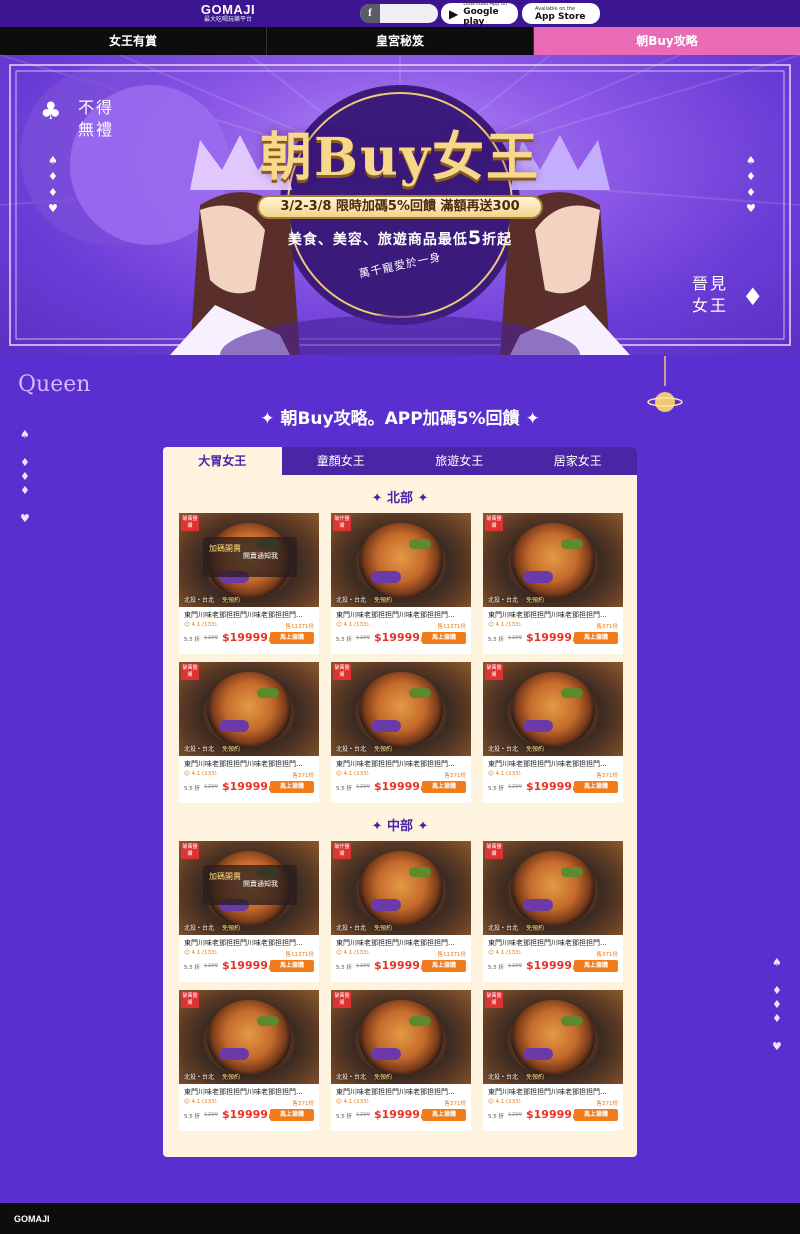  What do you see at coordinates (508, 625) in the screenshot?
I see `rating-text: 4.1 (133)` at bounding box center [508, 625].